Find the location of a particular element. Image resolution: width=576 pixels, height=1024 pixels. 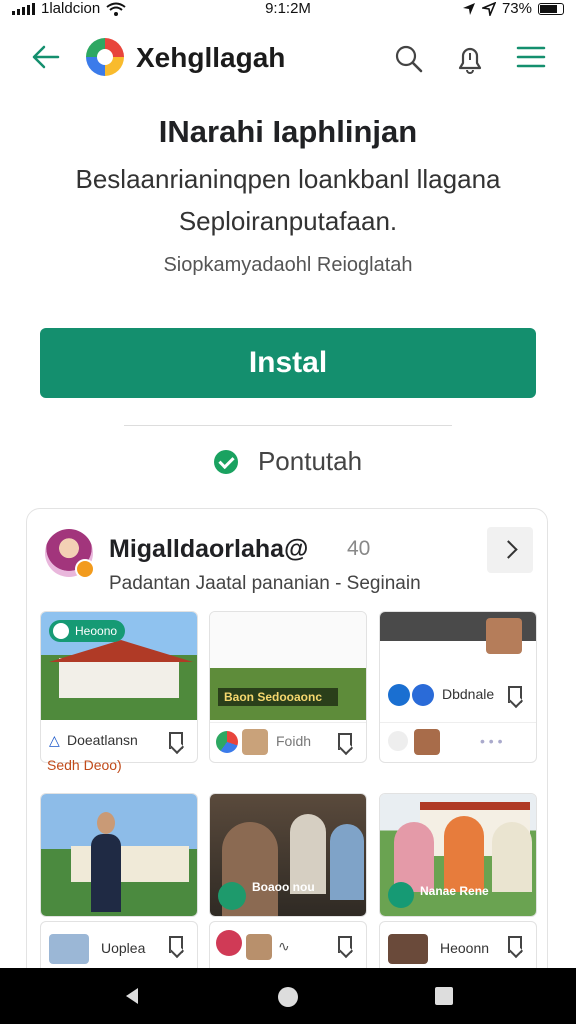

nav-recents-icon is located at coordinates (444, 996).